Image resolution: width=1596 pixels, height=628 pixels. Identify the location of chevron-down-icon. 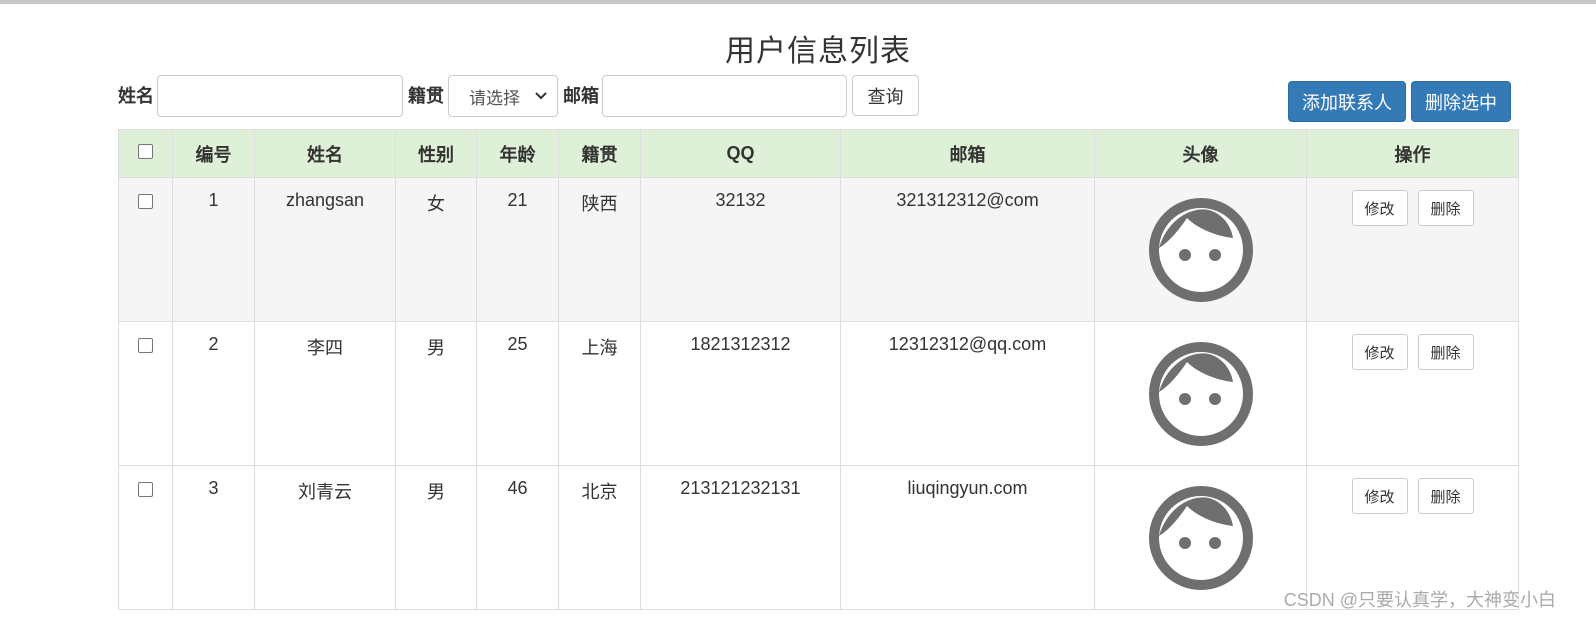
(541, 96).